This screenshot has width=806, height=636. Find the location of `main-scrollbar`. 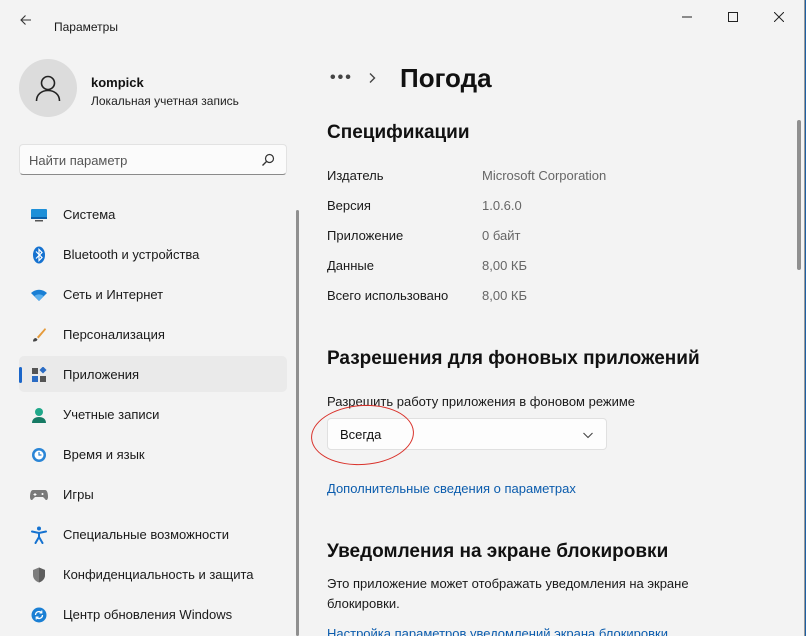

main-scrollbar is located at coordinates (799, 195).